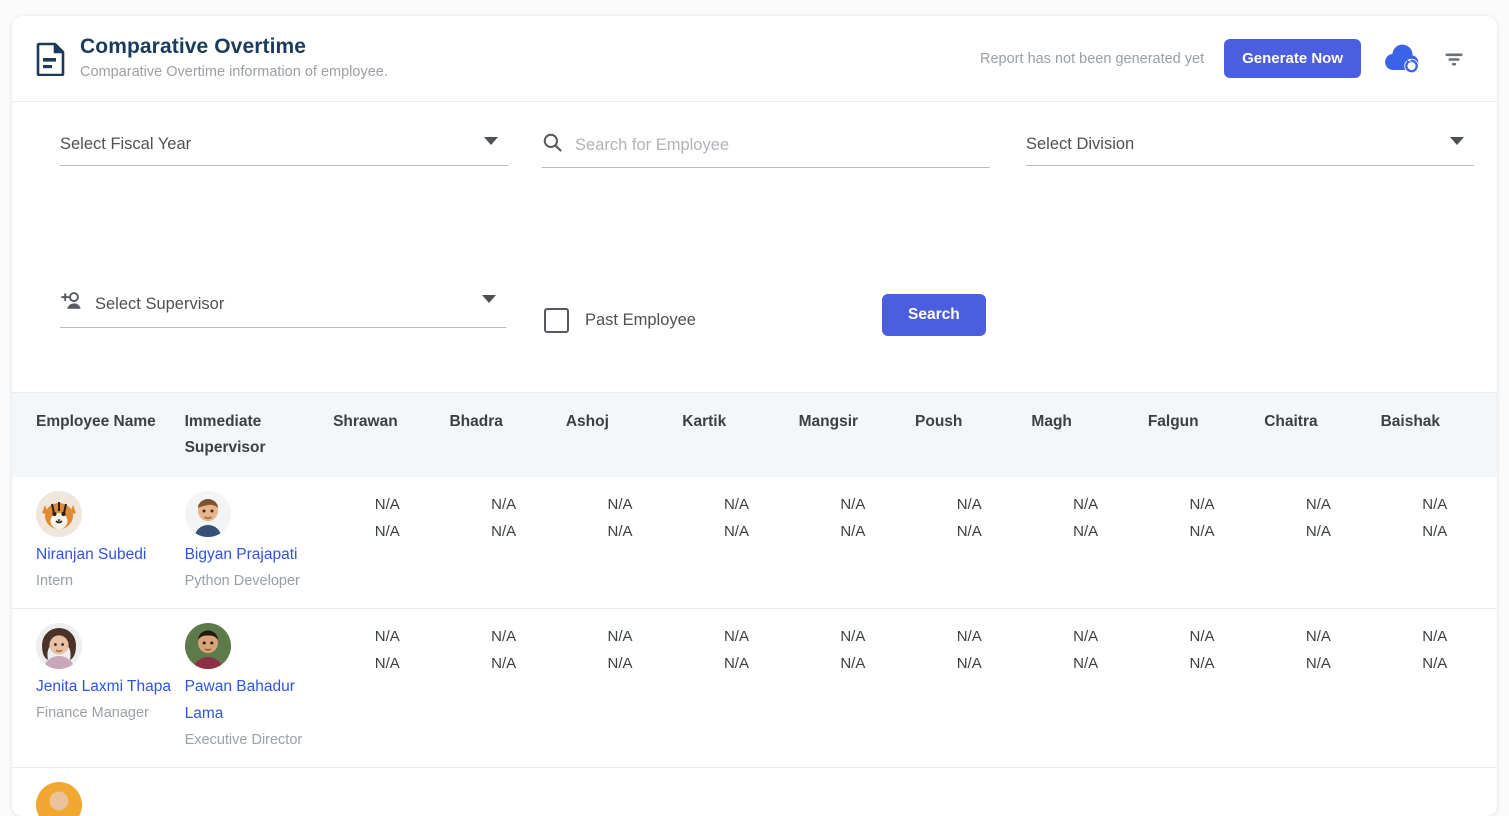  I want to click on supervisor-role: Python Developer, so click(242, 581).